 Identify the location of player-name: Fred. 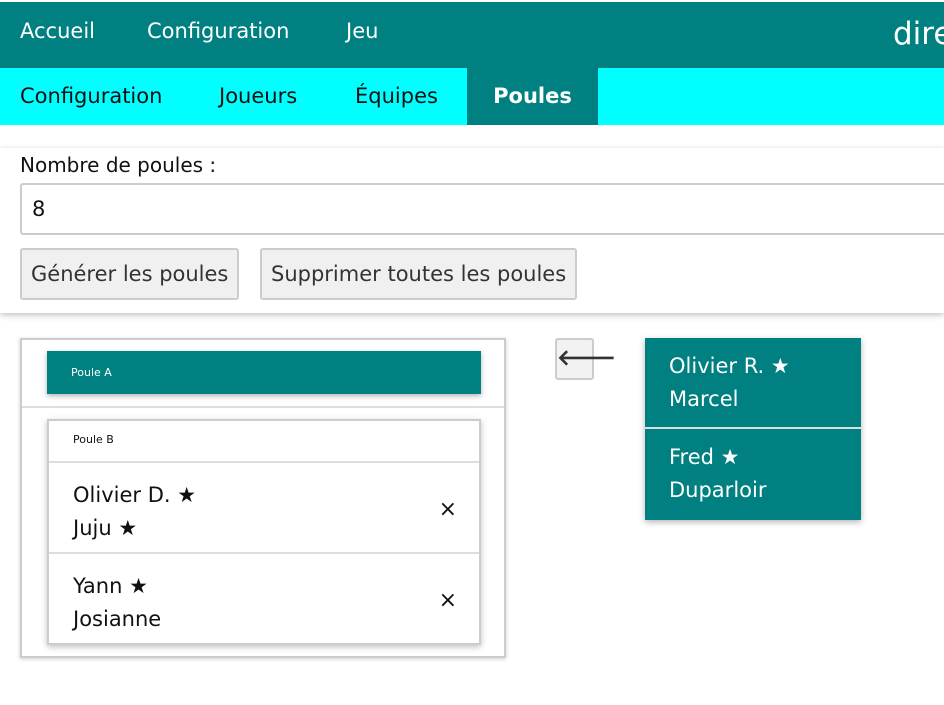
(691, 457).